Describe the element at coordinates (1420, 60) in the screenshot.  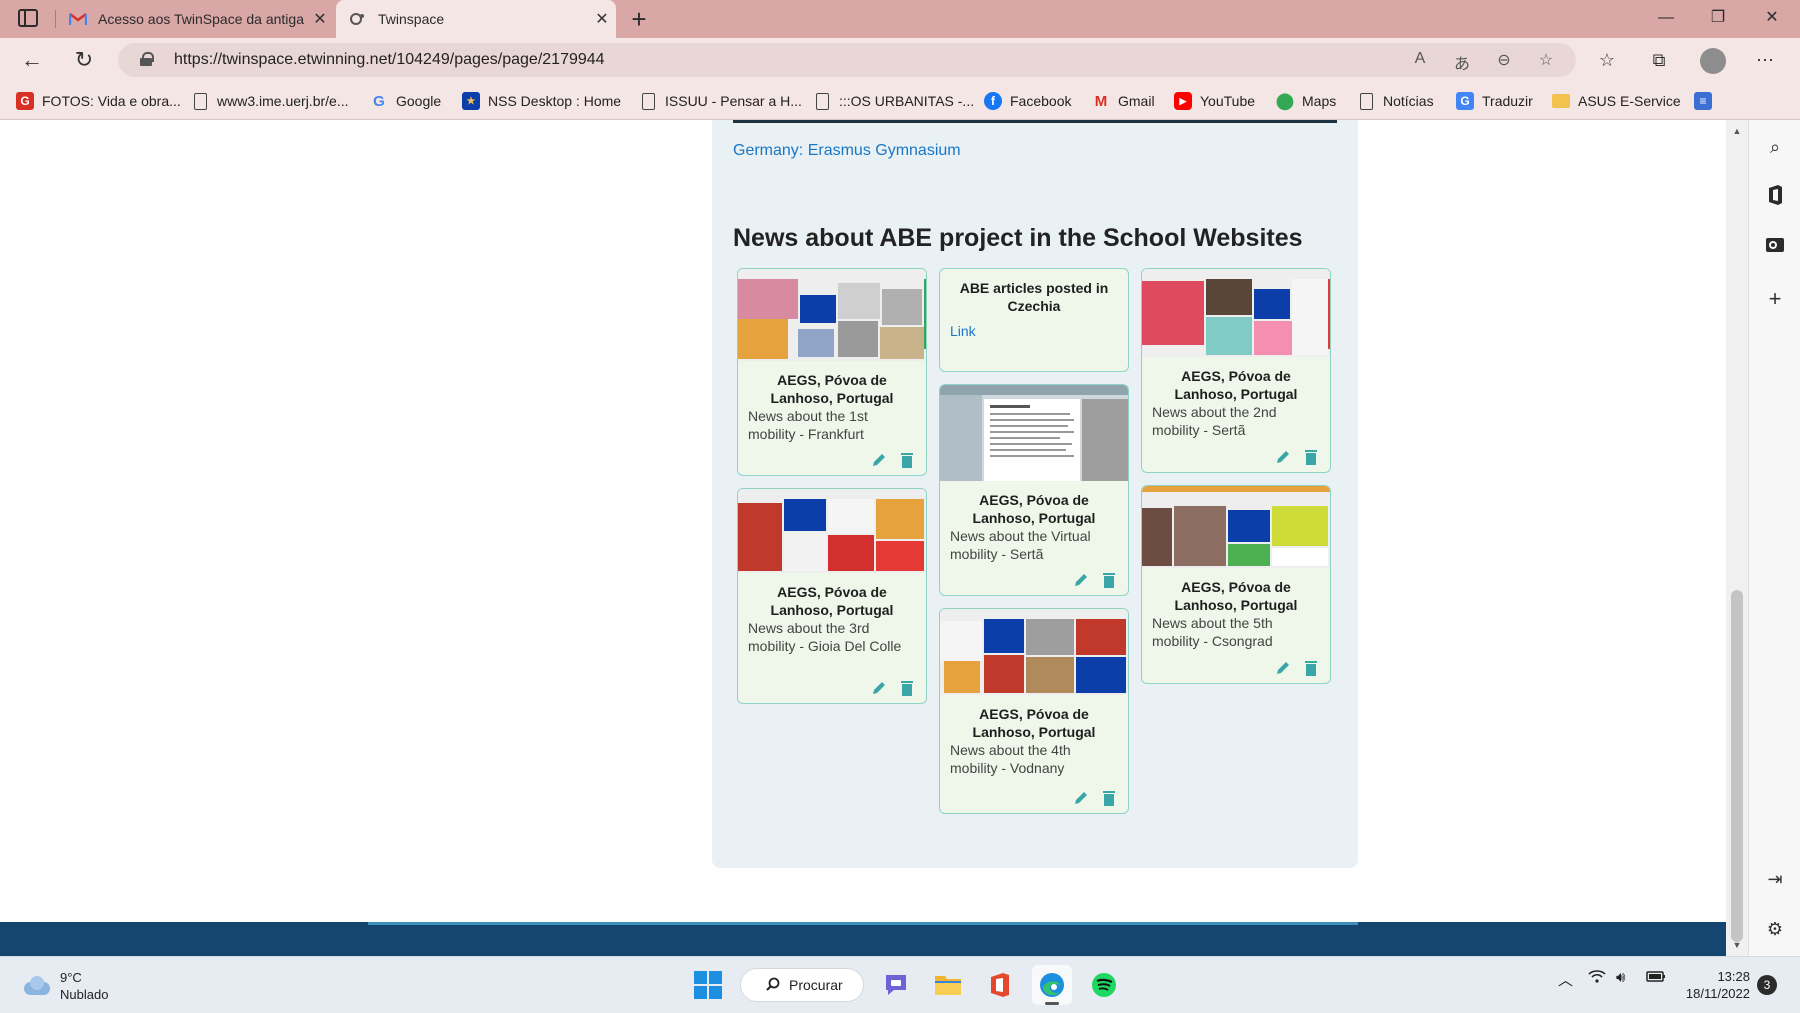
I see `read-aloud-icon: A` at that location.